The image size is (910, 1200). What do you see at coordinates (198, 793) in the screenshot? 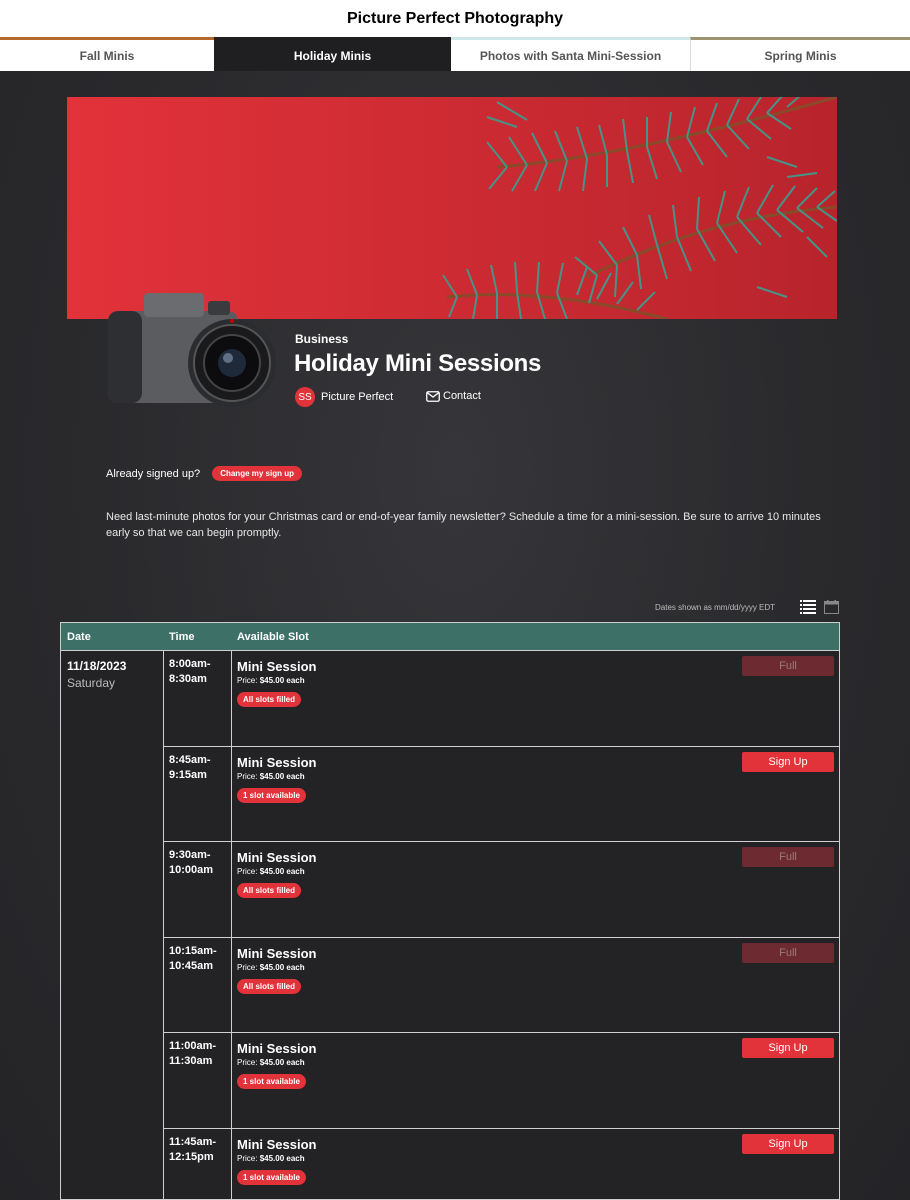
I see `time-cell: 8:45am- 9:15am` at bounding box center [198, 793].